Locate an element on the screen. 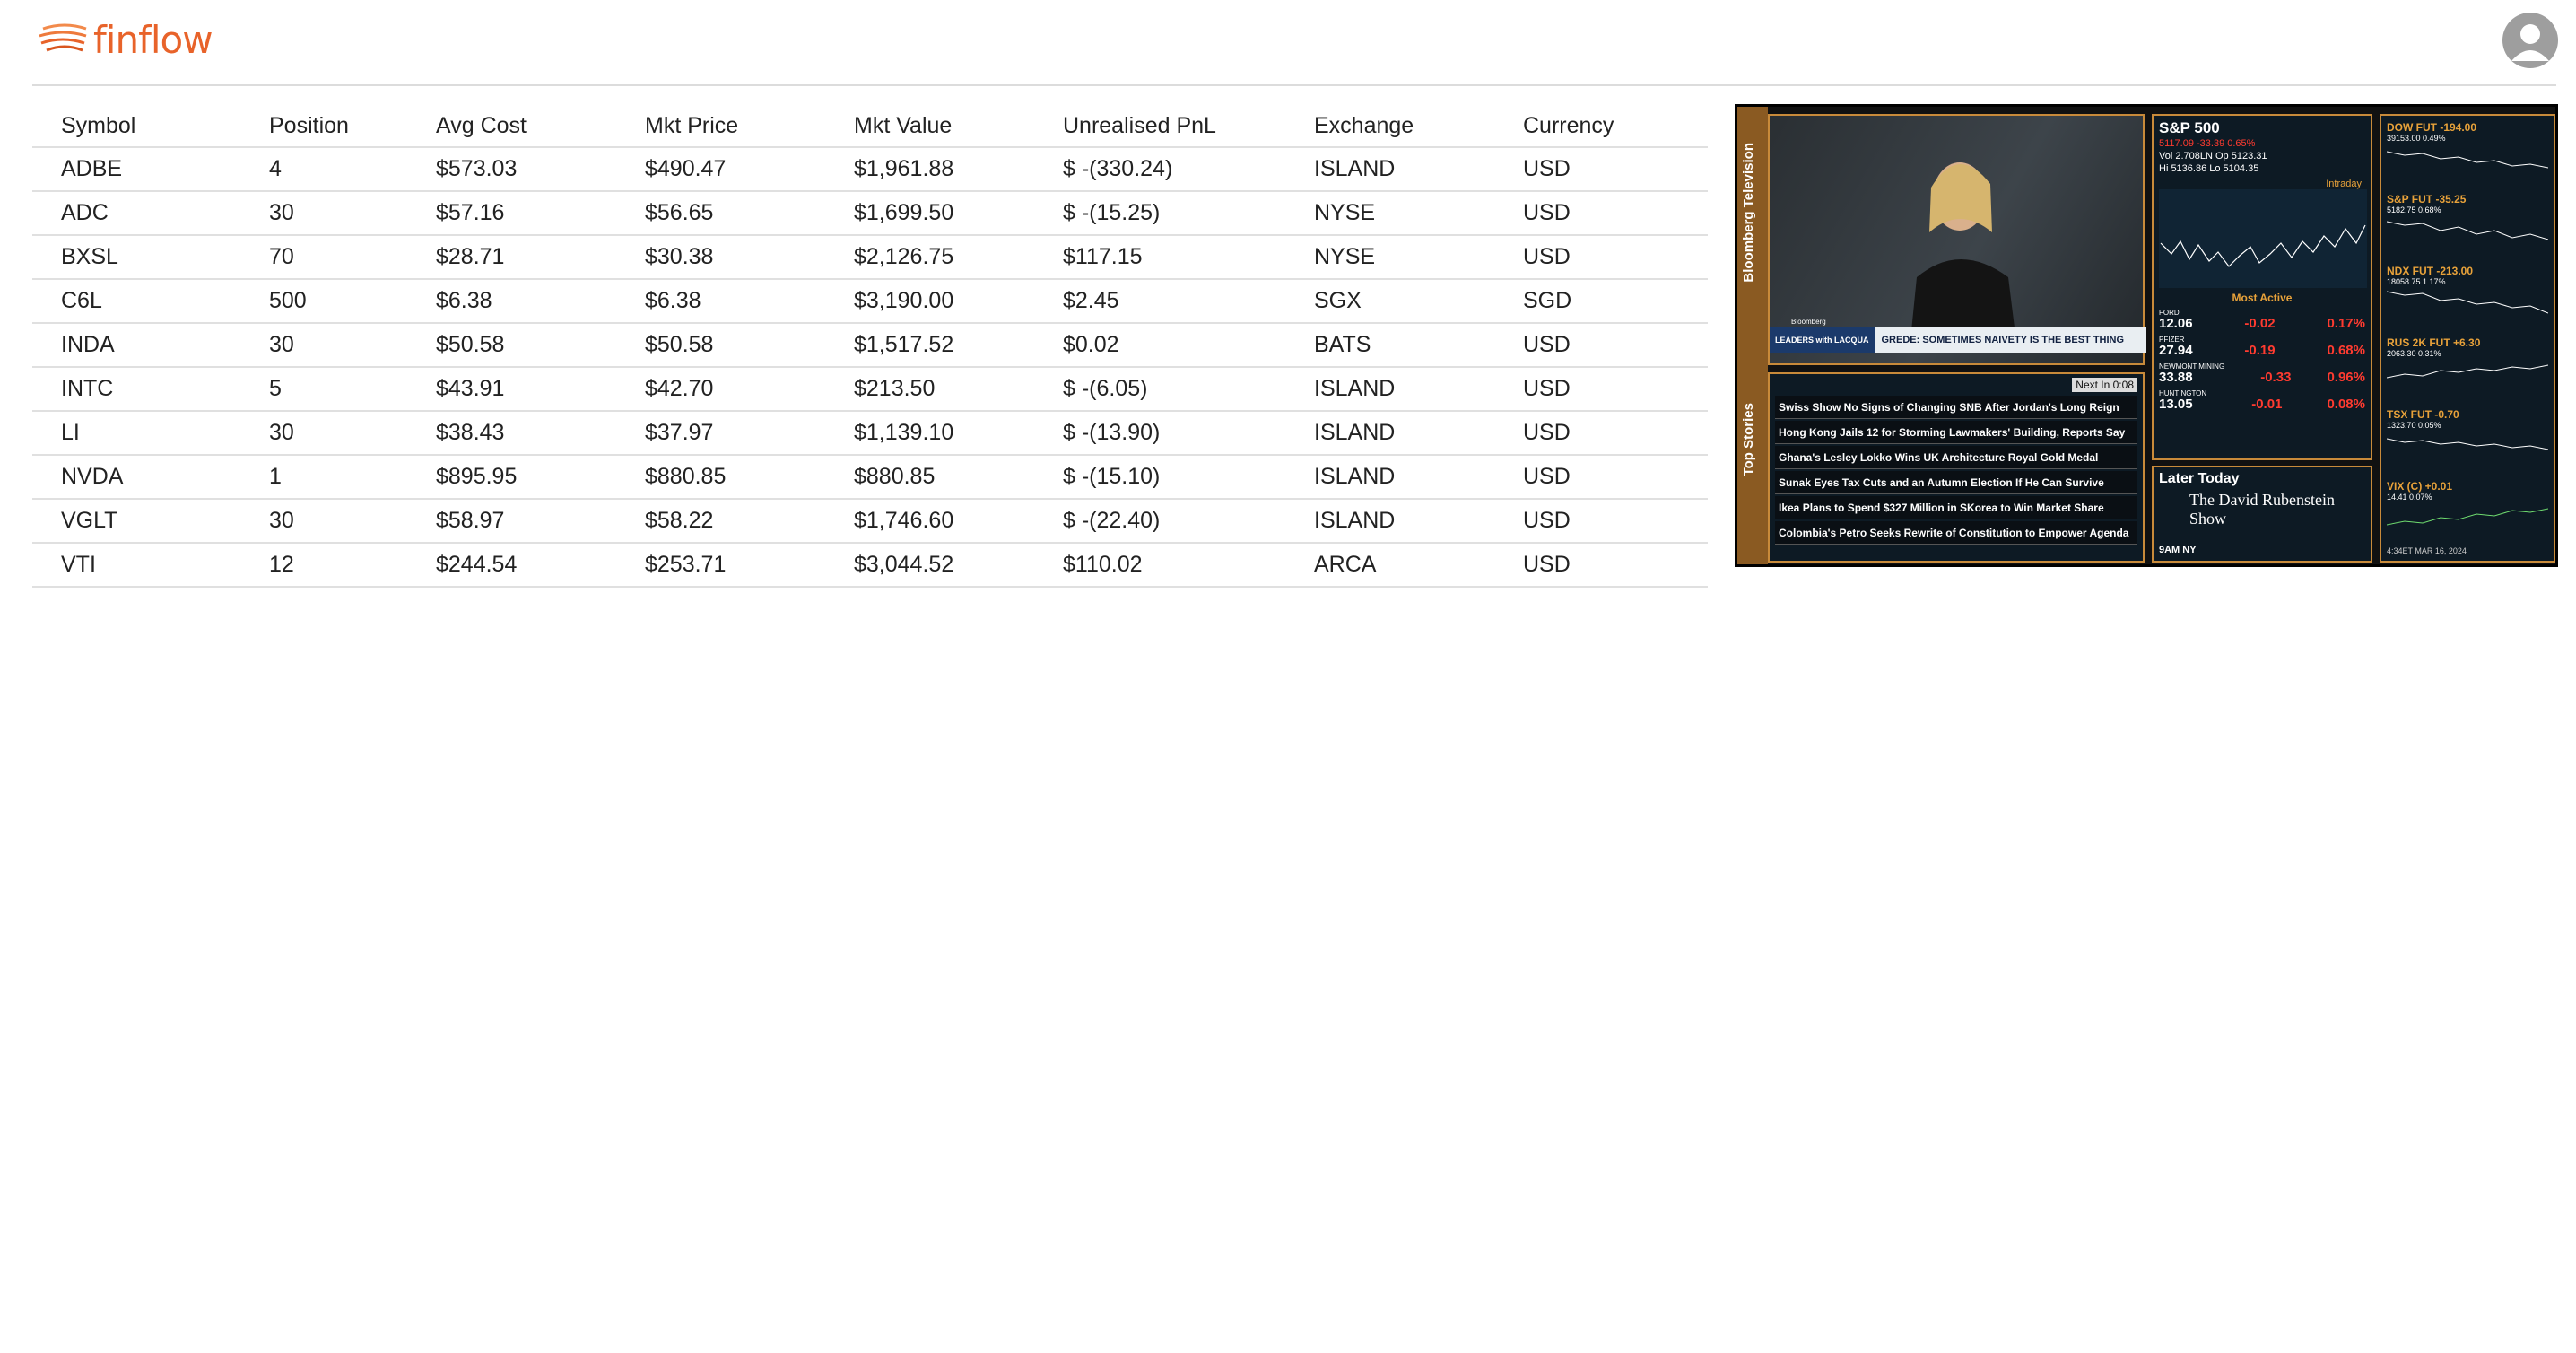  active-change: -0.19 is located at coordinates (2260, 350).